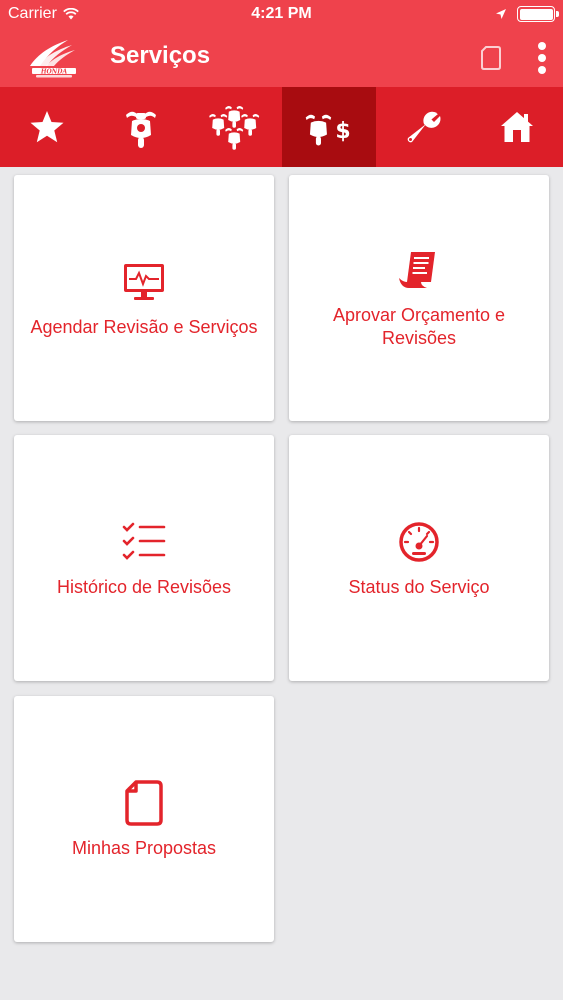  Describe the element at coordinates (53, 59) in the screenshot. I see `honda-wing-logo-icon: HONDA` at that location.